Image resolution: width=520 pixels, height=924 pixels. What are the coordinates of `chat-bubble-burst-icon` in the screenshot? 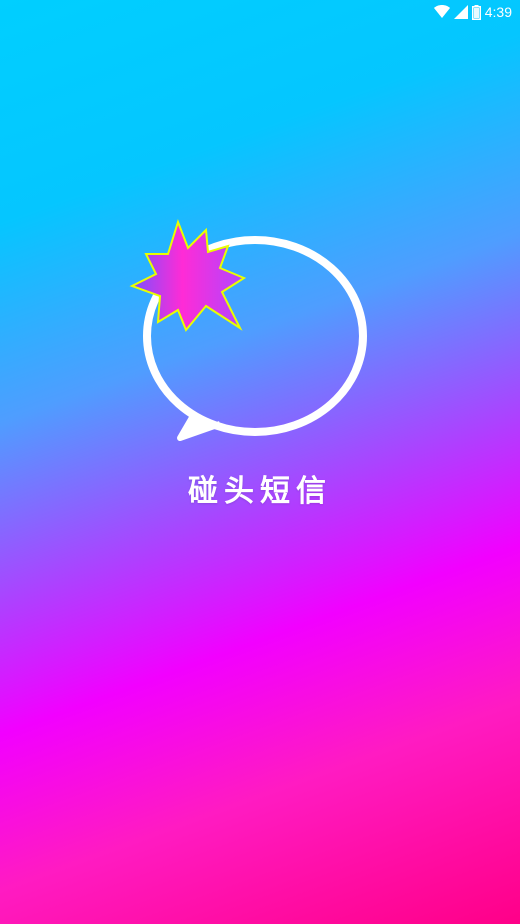 It's located at (248, 329).